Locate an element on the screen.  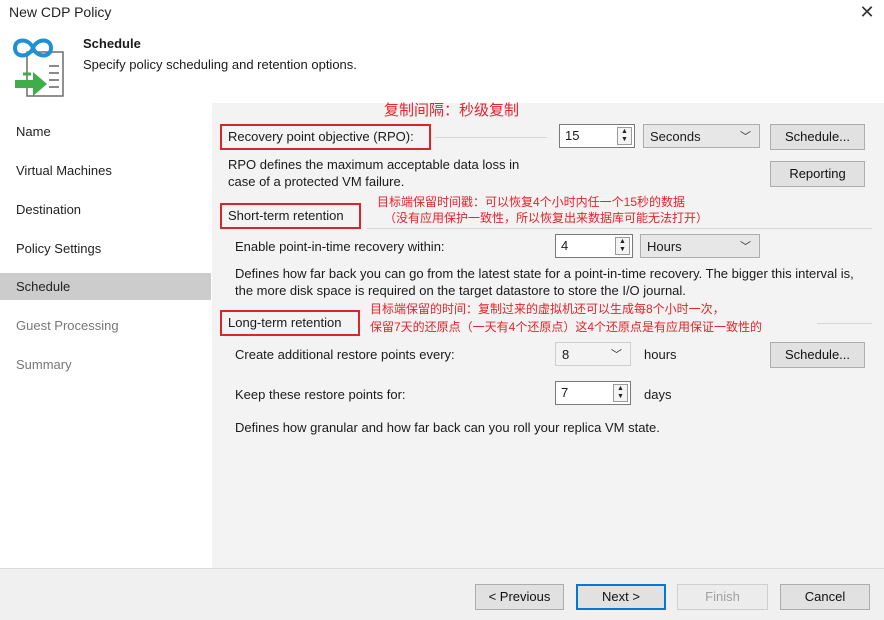
pit-recovery-unit-value: Hours is located at coordinates (664, 246).